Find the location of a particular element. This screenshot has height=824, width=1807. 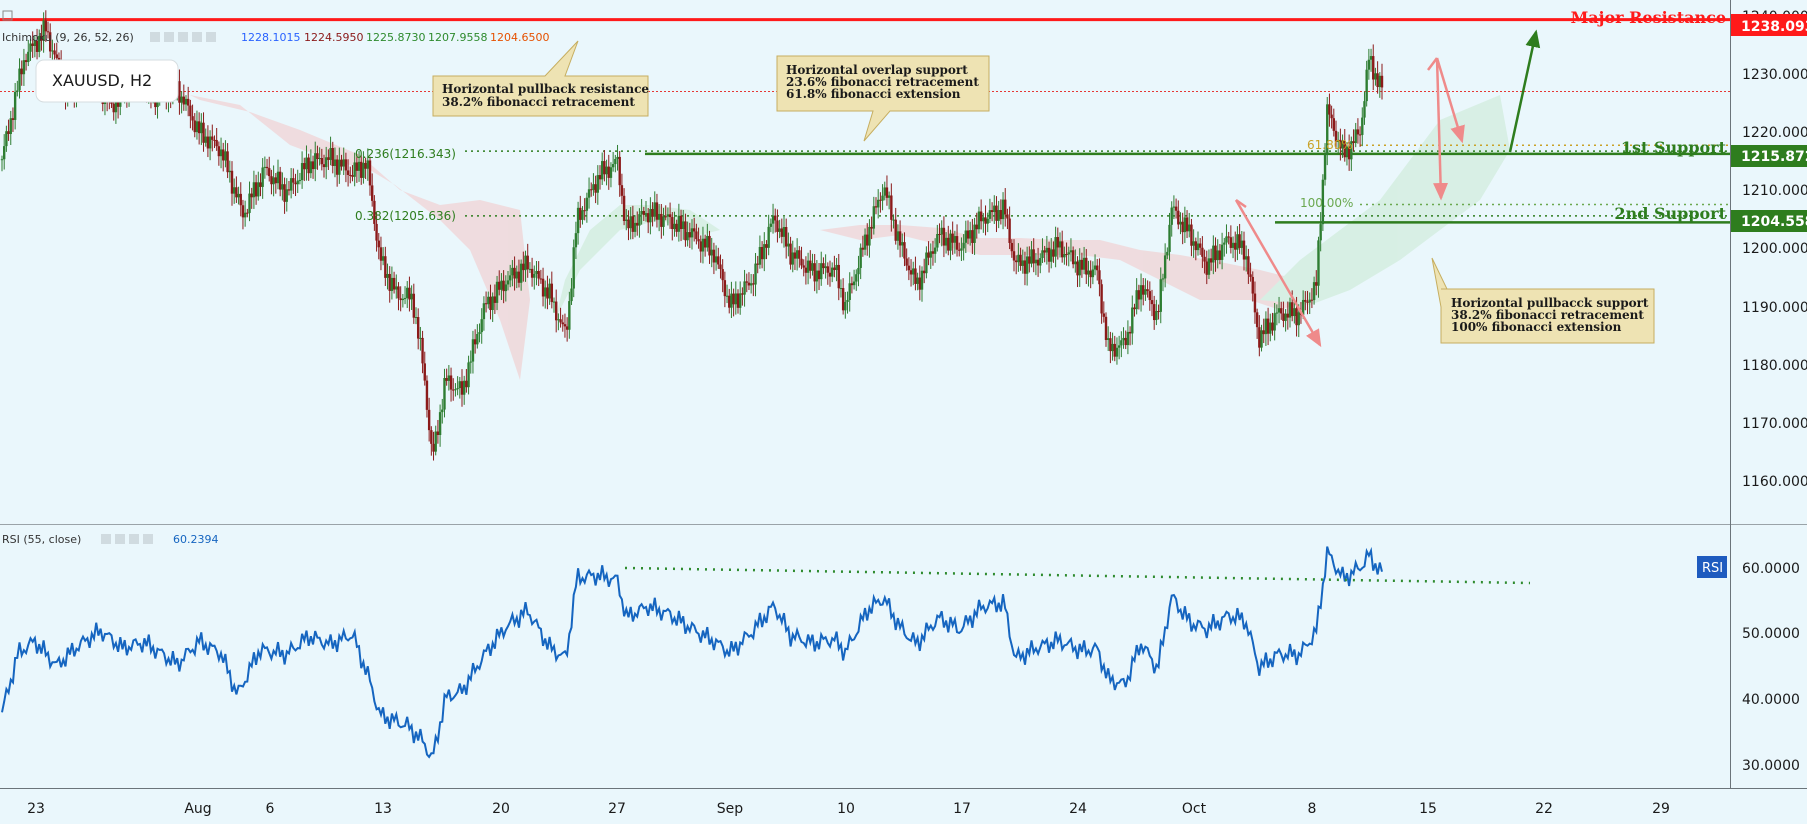

ichimoku-legend-icons is located at coordinates (183, 37).